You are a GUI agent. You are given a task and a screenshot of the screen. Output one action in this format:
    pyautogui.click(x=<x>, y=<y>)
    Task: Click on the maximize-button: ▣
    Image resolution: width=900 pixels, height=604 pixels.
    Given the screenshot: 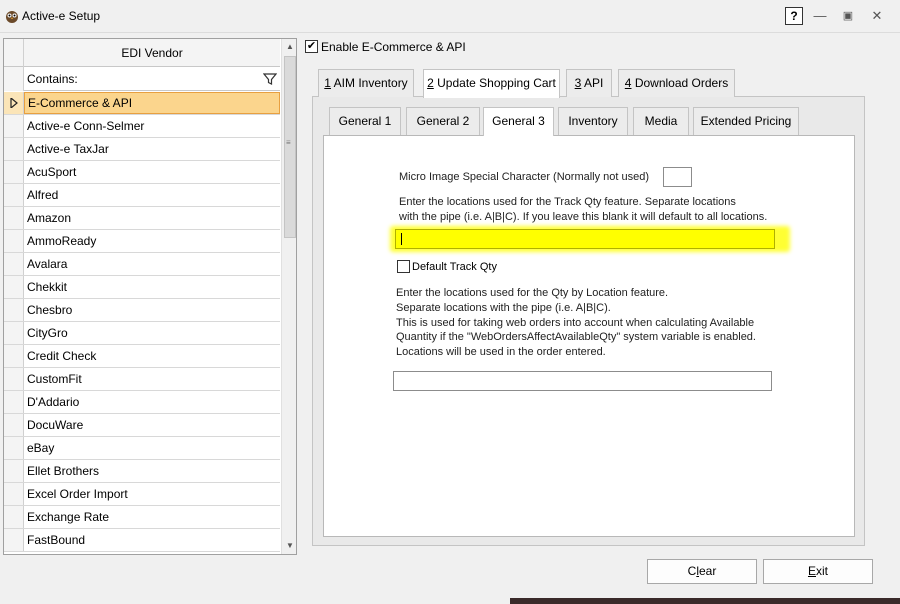 What is the action you would take?
    pyautogui.click(x=848, y=16)
    